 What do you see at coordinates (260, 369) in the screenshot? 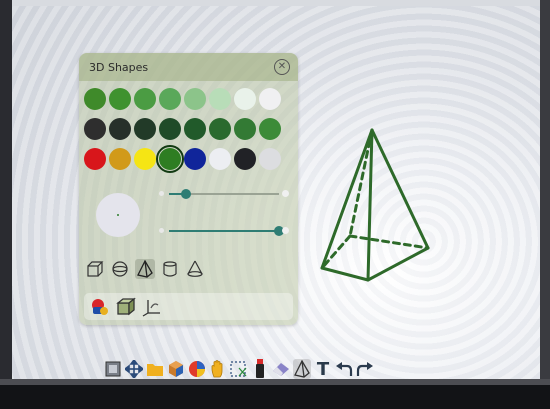
I see `marker-icon` at bounding box center [260, 369].